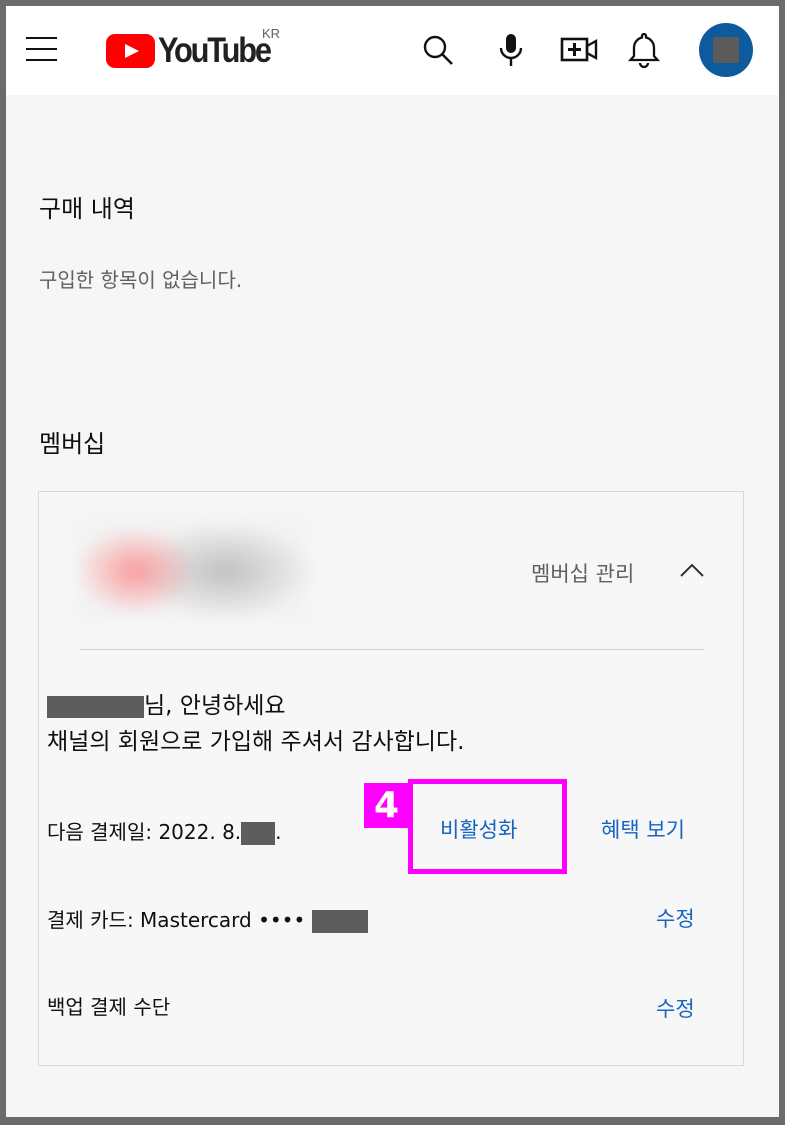 The height and width of the screenshot is (1125, 785). What do you see at coordinates (109, 1007) in the screenshot?
I see `backup-payment-label: 백업 결제 수단` at bounding box center [109, 1007].